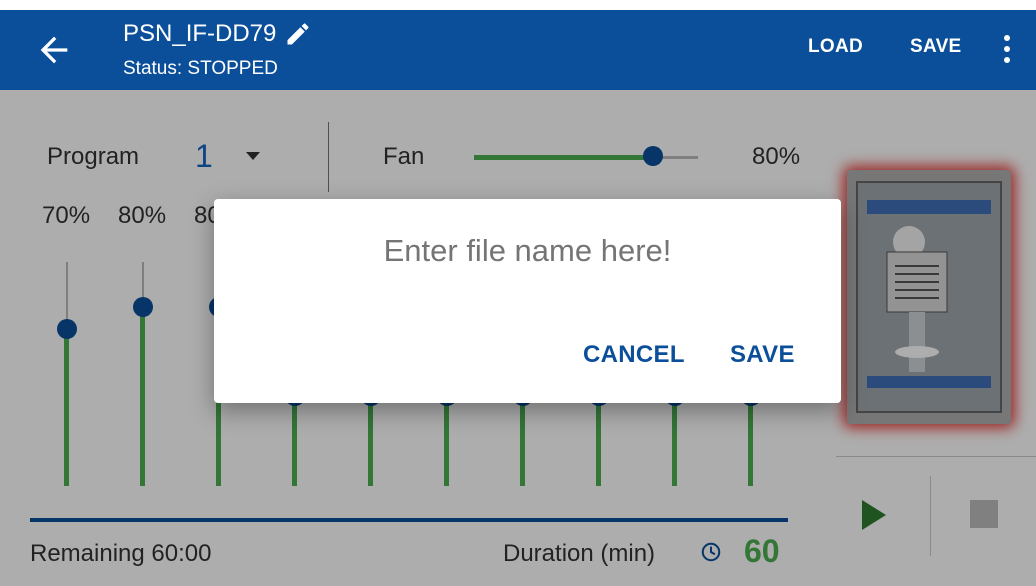 The height and width of the screenshot is (586, 1036). I want to click on file-name-input, so click(527, 251).